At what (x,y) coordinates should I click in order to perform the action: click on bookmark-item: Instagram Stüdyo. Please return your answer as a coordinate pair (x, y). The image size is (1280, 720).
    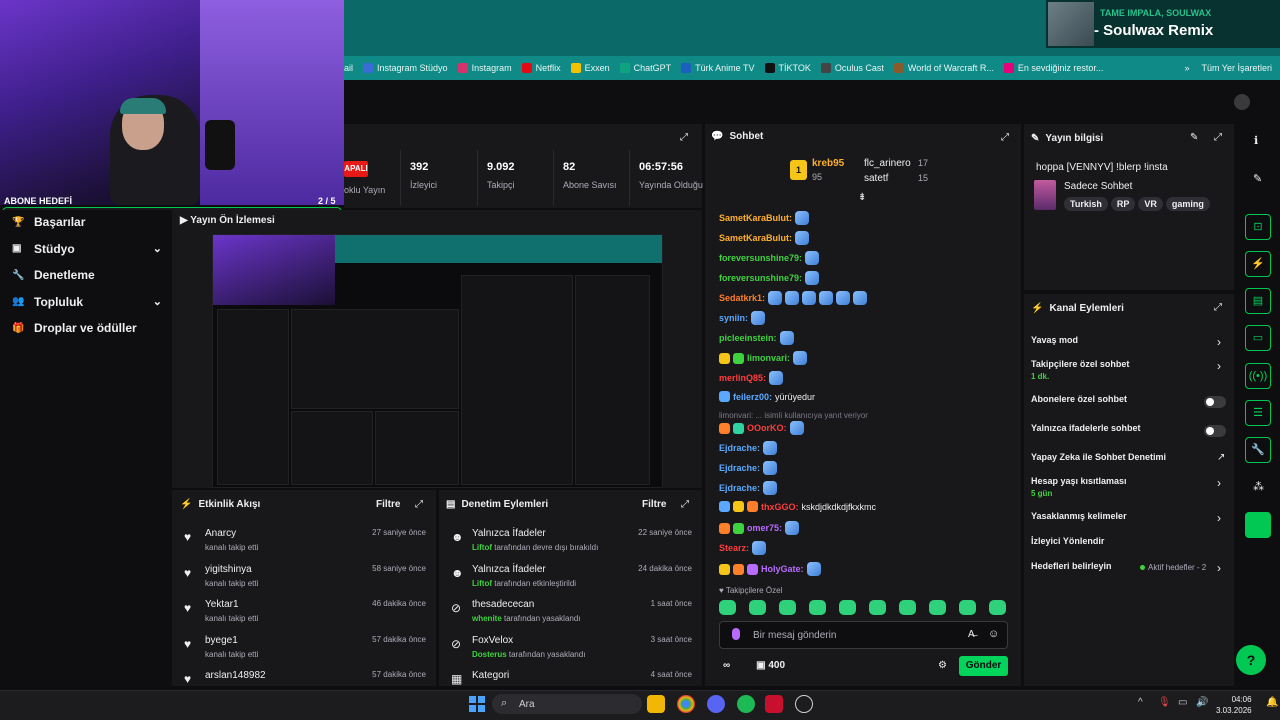
    Looking at the image, I should click on (405, 68).